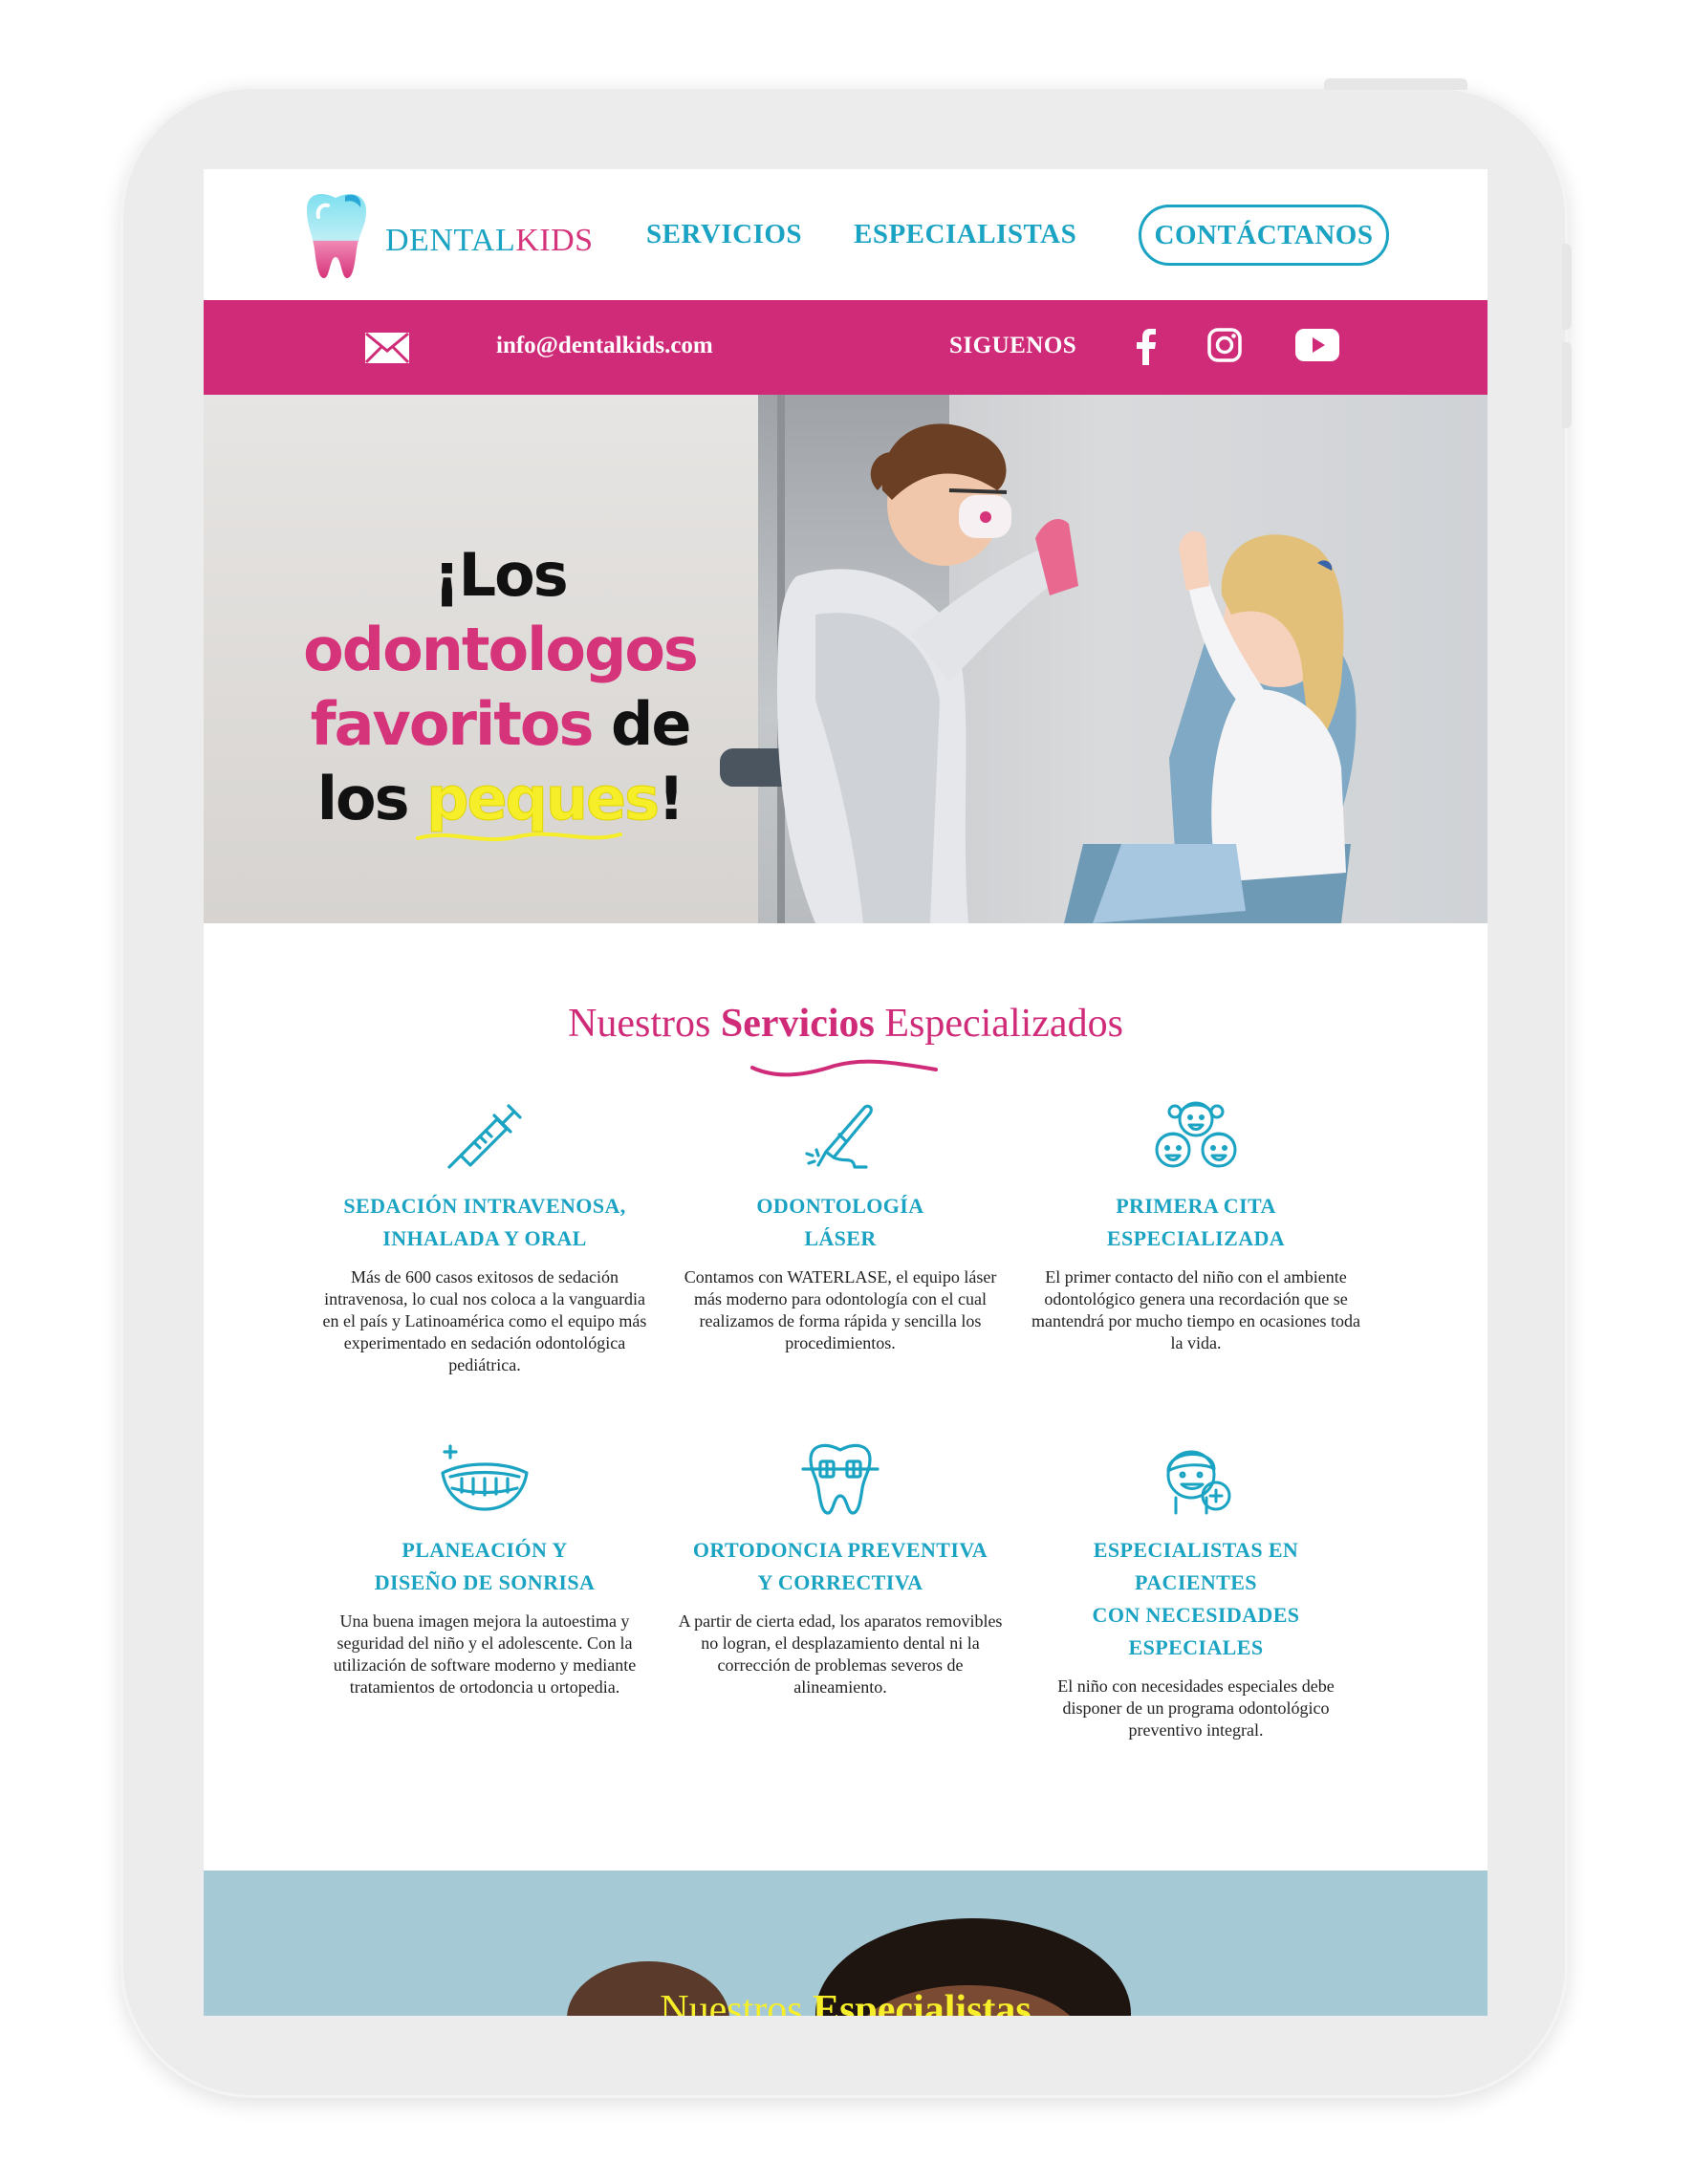 This screenshot has height=2184, width=1694. Describe the element at coordinates (485, 1477) in the screenshot. I see `smile-icon` at that location.